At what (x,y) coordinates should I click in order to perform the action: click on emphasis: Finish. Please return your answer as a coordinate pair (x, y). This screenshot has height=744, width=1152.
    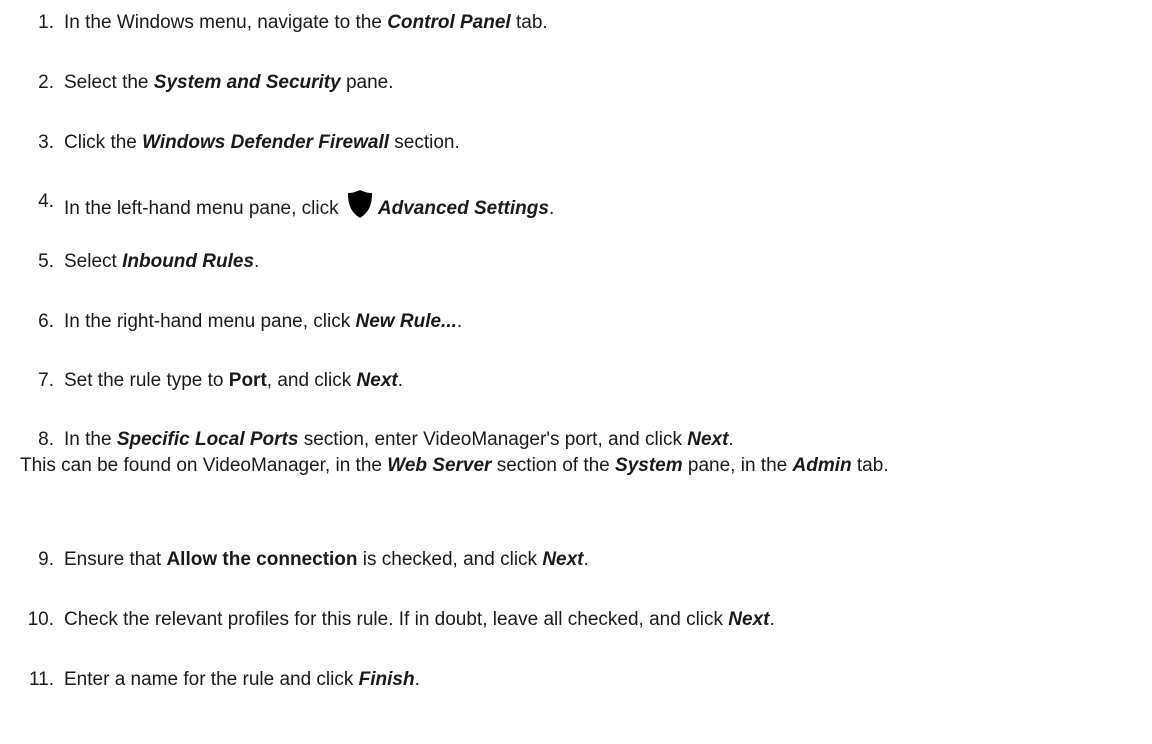
    Looking at the image, I should click on (386, 679).